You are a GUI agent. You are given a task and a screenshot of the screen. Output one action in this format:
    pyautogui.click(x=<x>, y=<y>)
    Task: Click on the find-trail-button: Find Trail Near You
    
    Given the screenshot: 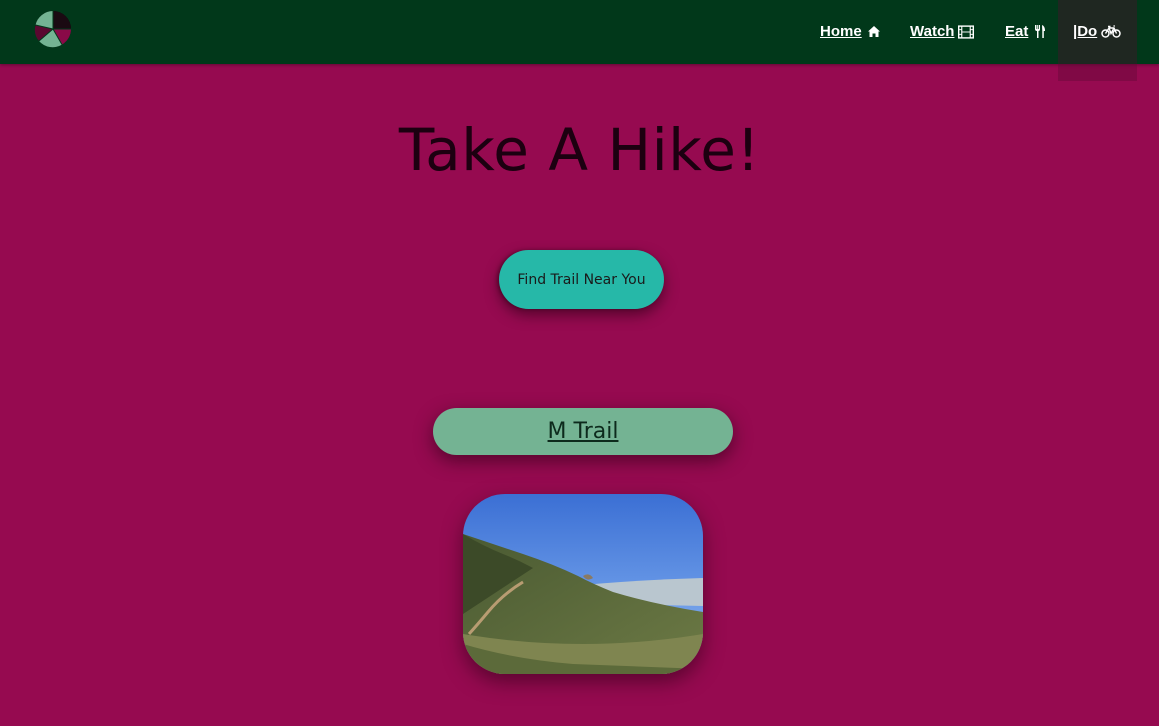 What is the action you would take?
    pyautogui.click(x=581, y=279)
    